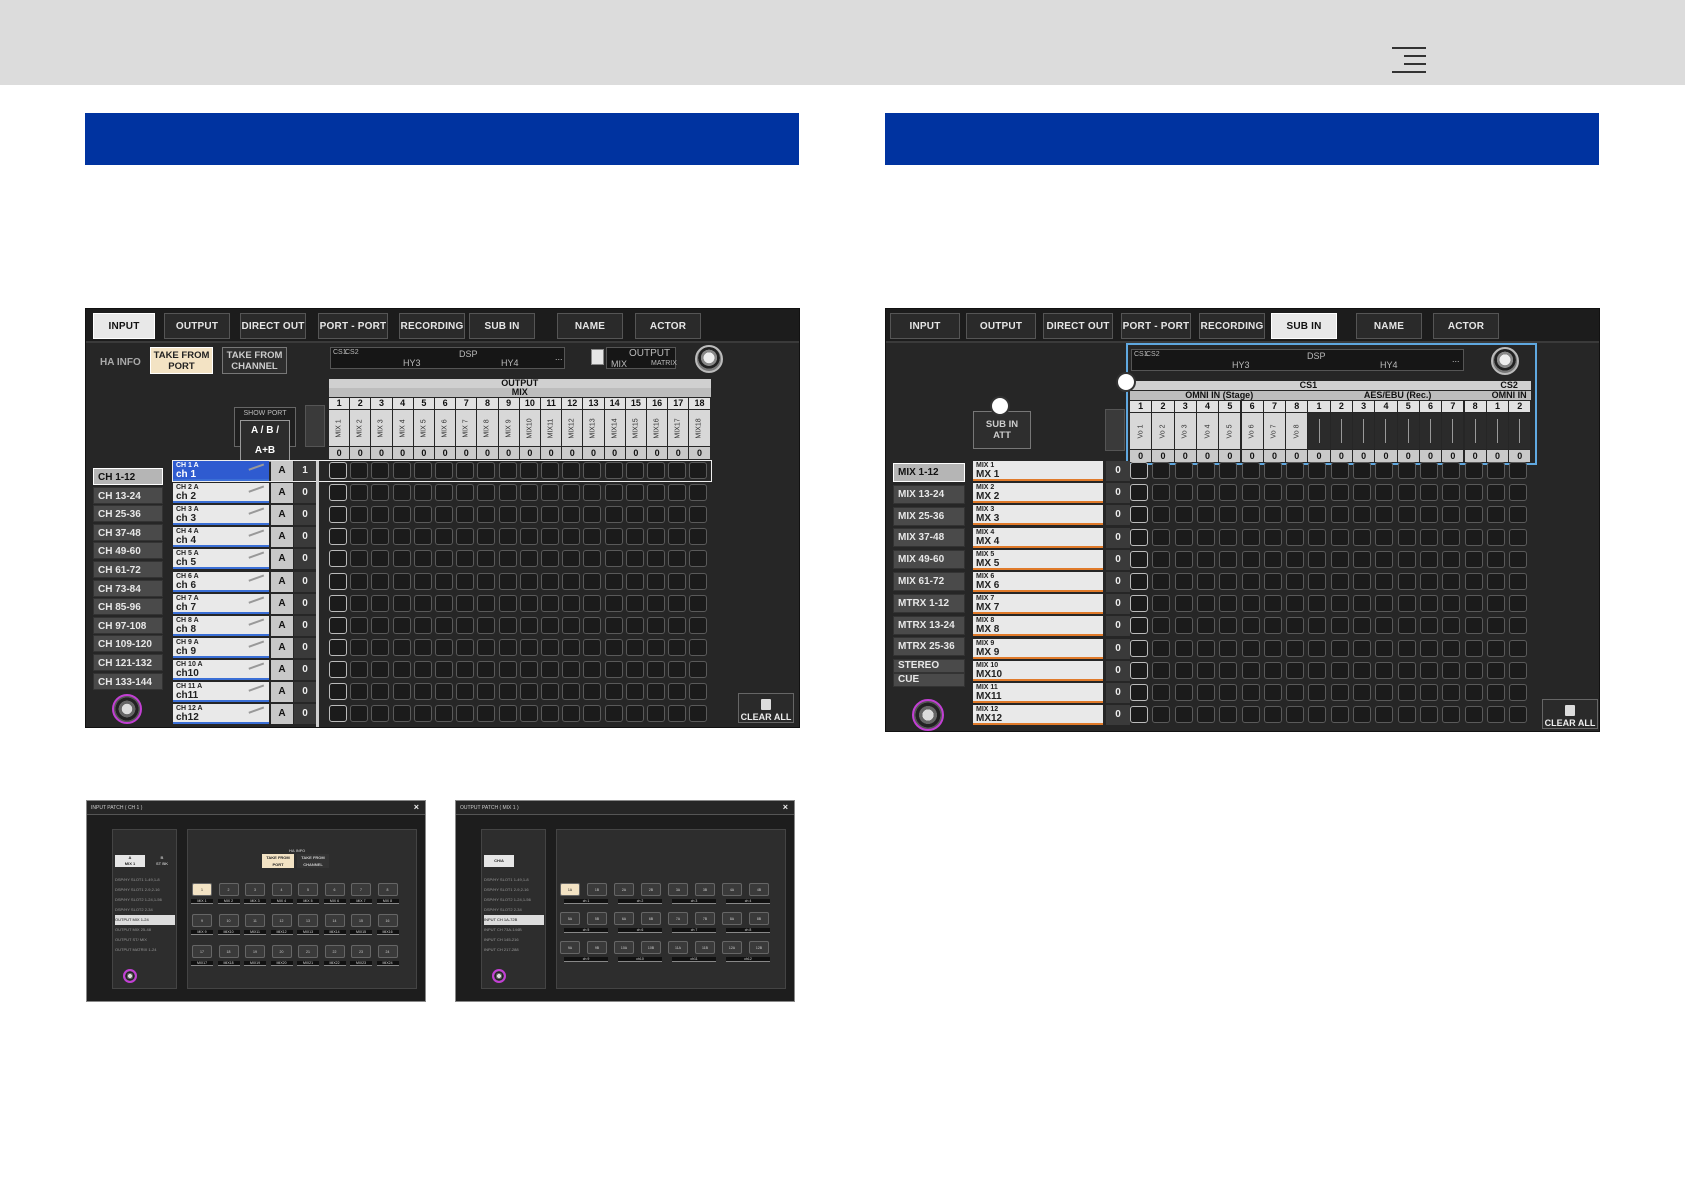  What do you see at coordinates (221, 559) in the screenshot?
I see `channel-name-cell: CH 5 Ach 5` at bounding box center [221, 559].